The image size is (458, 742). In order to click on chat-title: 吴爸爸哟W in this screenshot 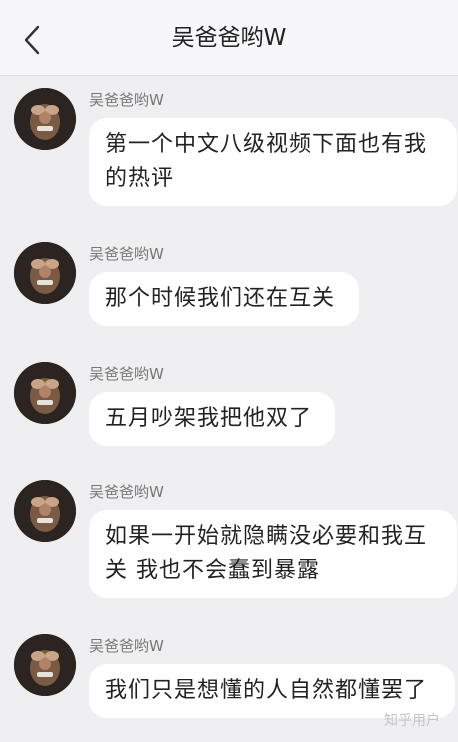, I will do `click(229, 38)`.